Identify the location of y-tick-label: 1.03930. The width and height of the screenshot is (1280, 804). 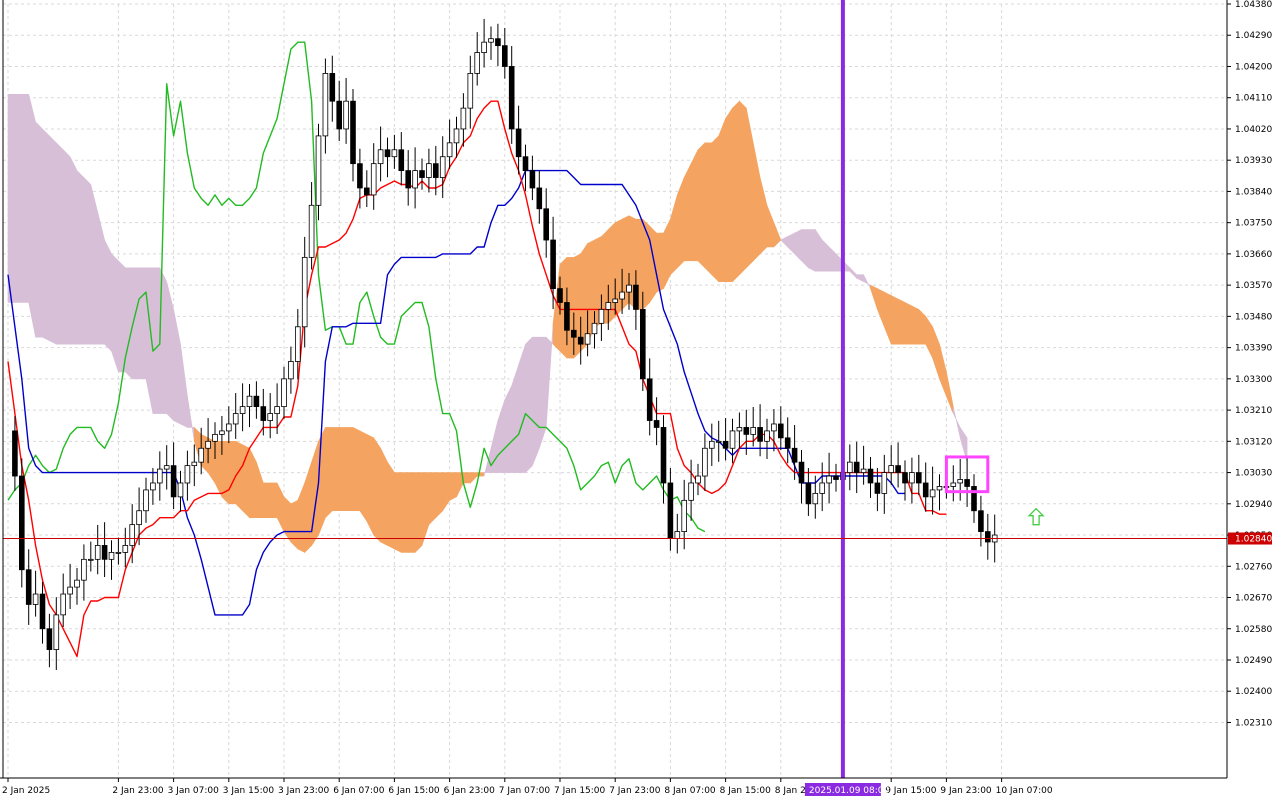
(1253, 161).